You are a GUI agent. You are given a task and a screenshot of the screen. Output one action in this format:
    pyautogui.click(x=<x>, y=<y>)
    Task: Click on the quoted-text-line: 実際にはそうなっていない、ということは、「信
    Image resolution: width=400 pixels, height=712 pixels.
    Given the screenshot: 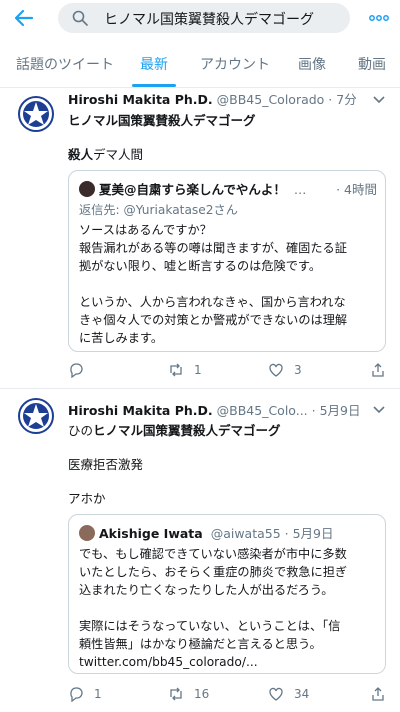 What is the action you would take?
    pyautogui.click(x=210, y=626)
    